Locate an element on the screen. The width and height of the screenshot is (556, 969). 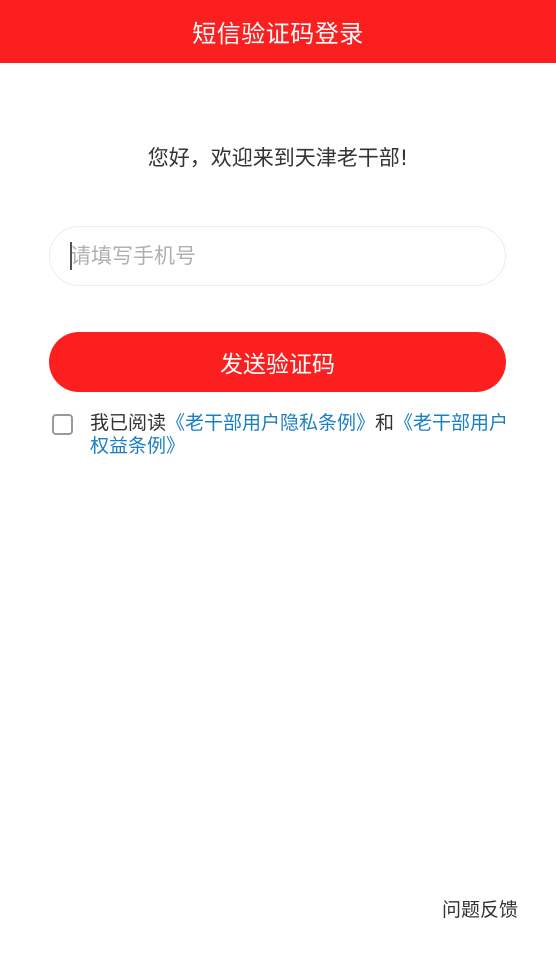
agreement-checkbox is located at coordinates (62, 424).